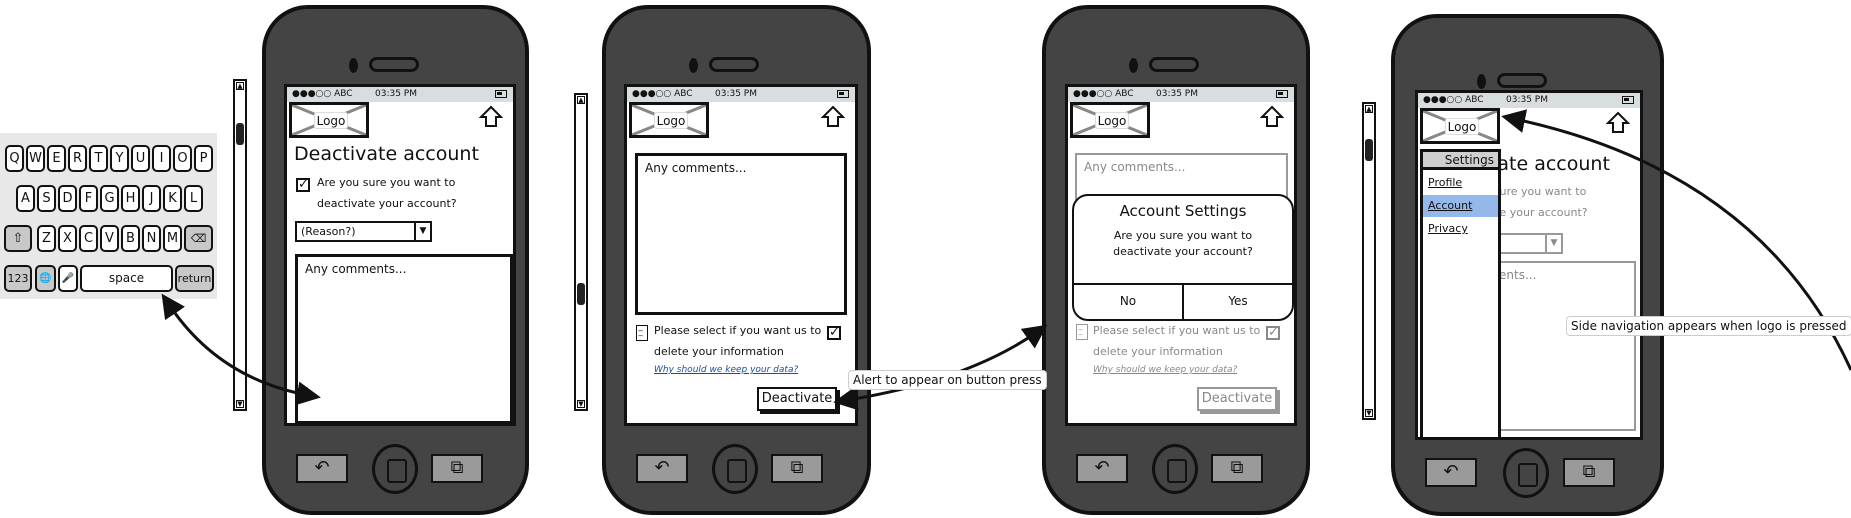 Image resolution: width=1851 pixels, height=518 pixels. Describe the element at coordinates (182, 158) in the screenshot. I see `key-o: O` at that location.